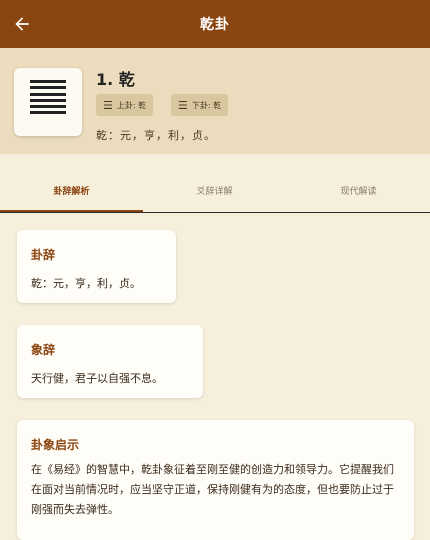 Image resolution: width=430 pixels, height=540 pixels. What do you see at coordinates (86, 283) in the screenshot?
I see `card-body: 乾：元，亨，利，贞。` at bounding box center [86, 283].